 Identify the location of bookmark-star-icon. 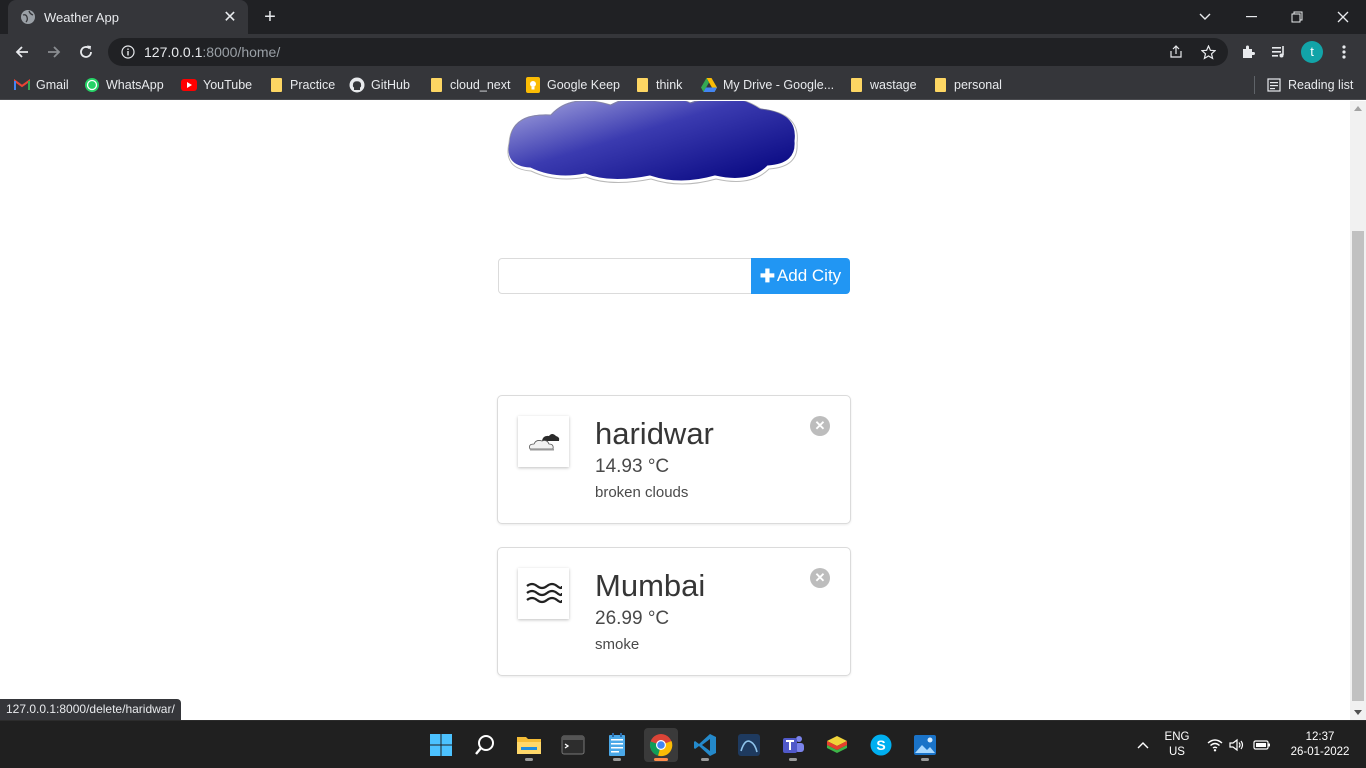
(1208, 52).